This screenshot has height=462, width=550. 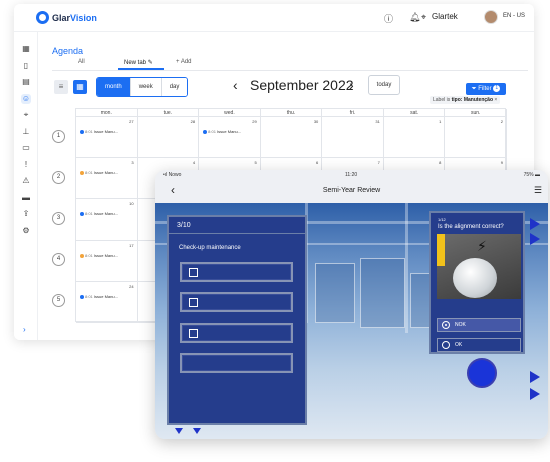 What do you see at coordinates (274, 18) in the screenshot?
I see `top-bar: GlarVision ⓘ 🔔︎ ⌖ Glartek EN - US` at bounding box center [274, 18].